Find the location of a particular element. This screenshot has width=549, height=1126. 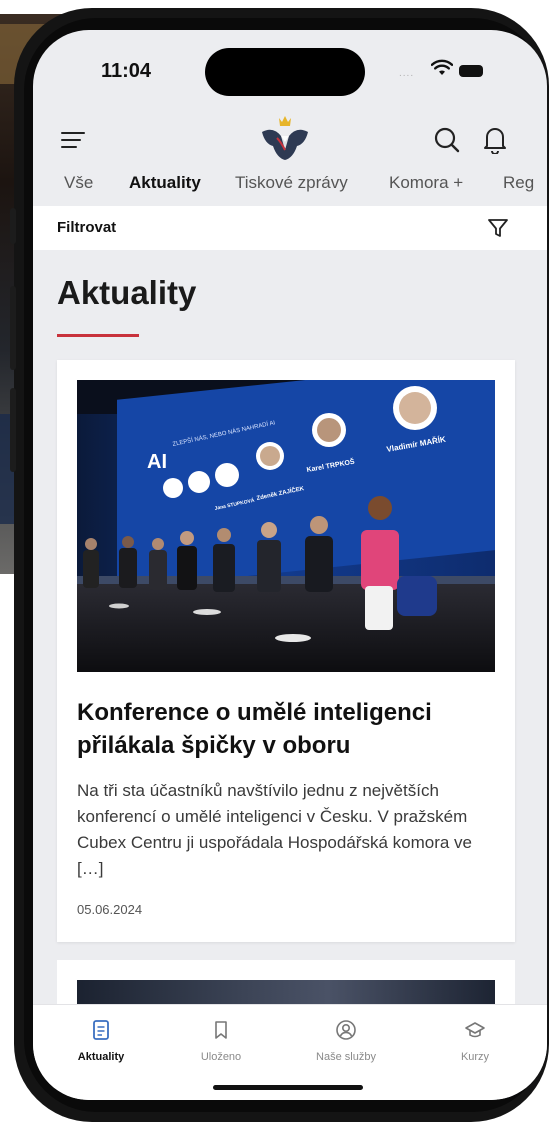

nav-label-aktuality: Aktuality is located at coordinates (101, 1057).